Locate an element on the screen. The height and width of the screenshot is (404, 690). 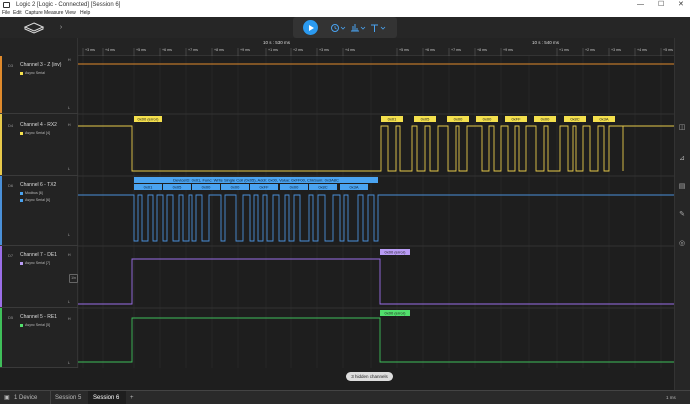
svg-text: 0x05 is located at coordinates (425, 119).